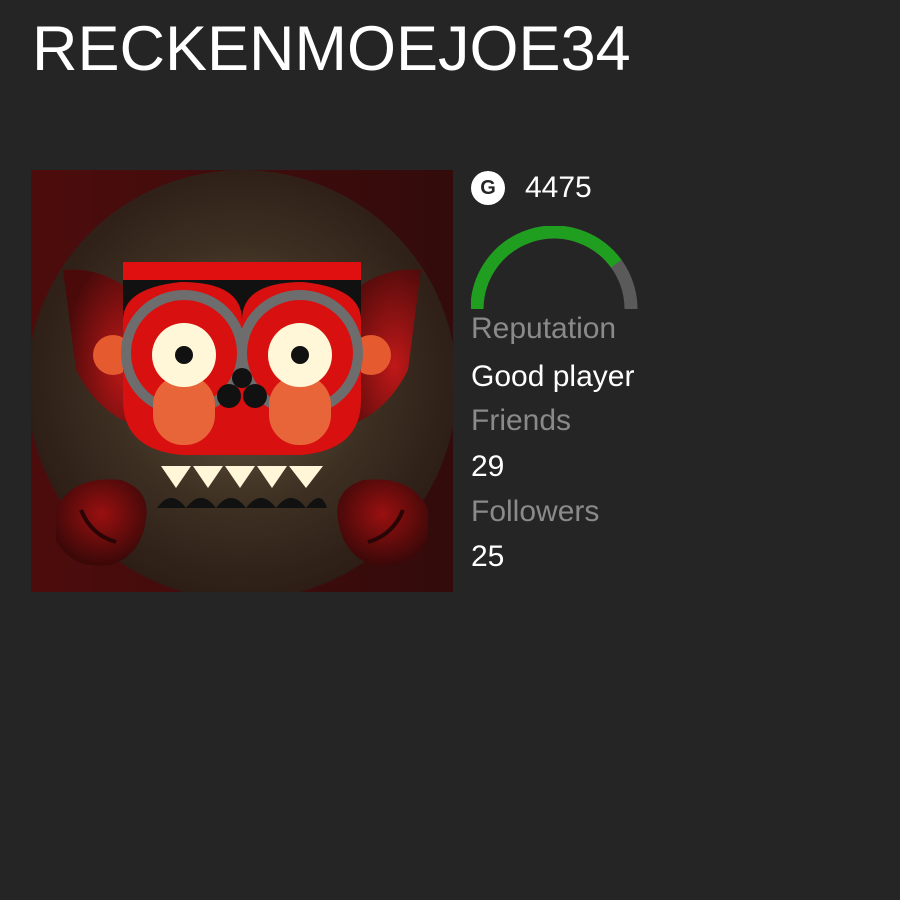 The height and width of the screenshot is (900, 900). I want to click on friends-label: Friends, so click(521, 420).